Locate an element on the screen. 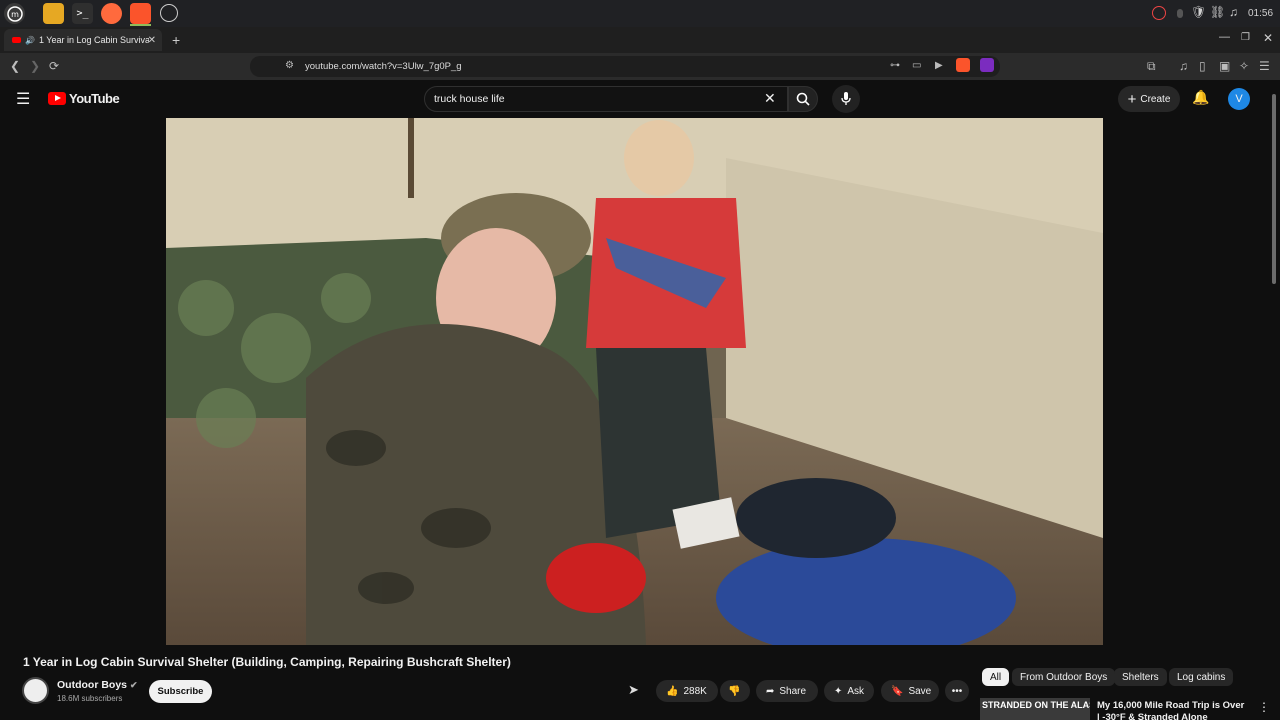  youtube-logo-text: YouTube is located at coordinates (94, 98).